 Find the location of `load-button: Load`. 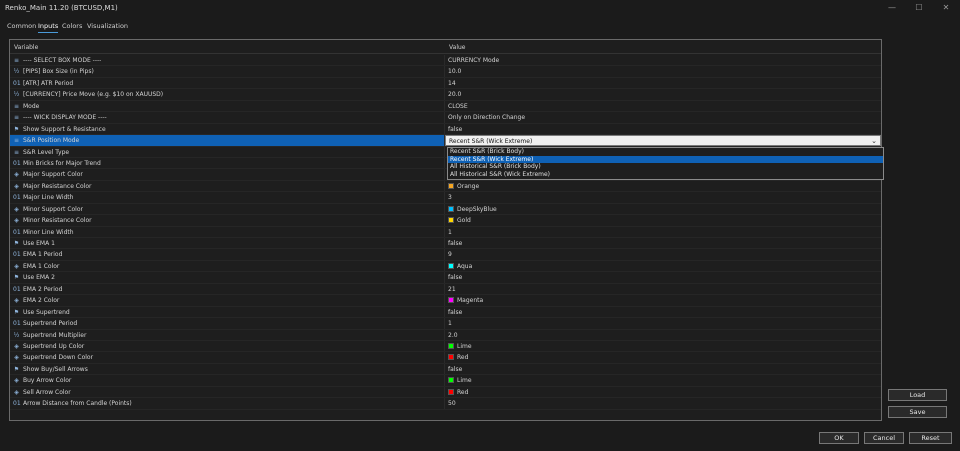

load-button: Load is located at coordinates (917, 395).